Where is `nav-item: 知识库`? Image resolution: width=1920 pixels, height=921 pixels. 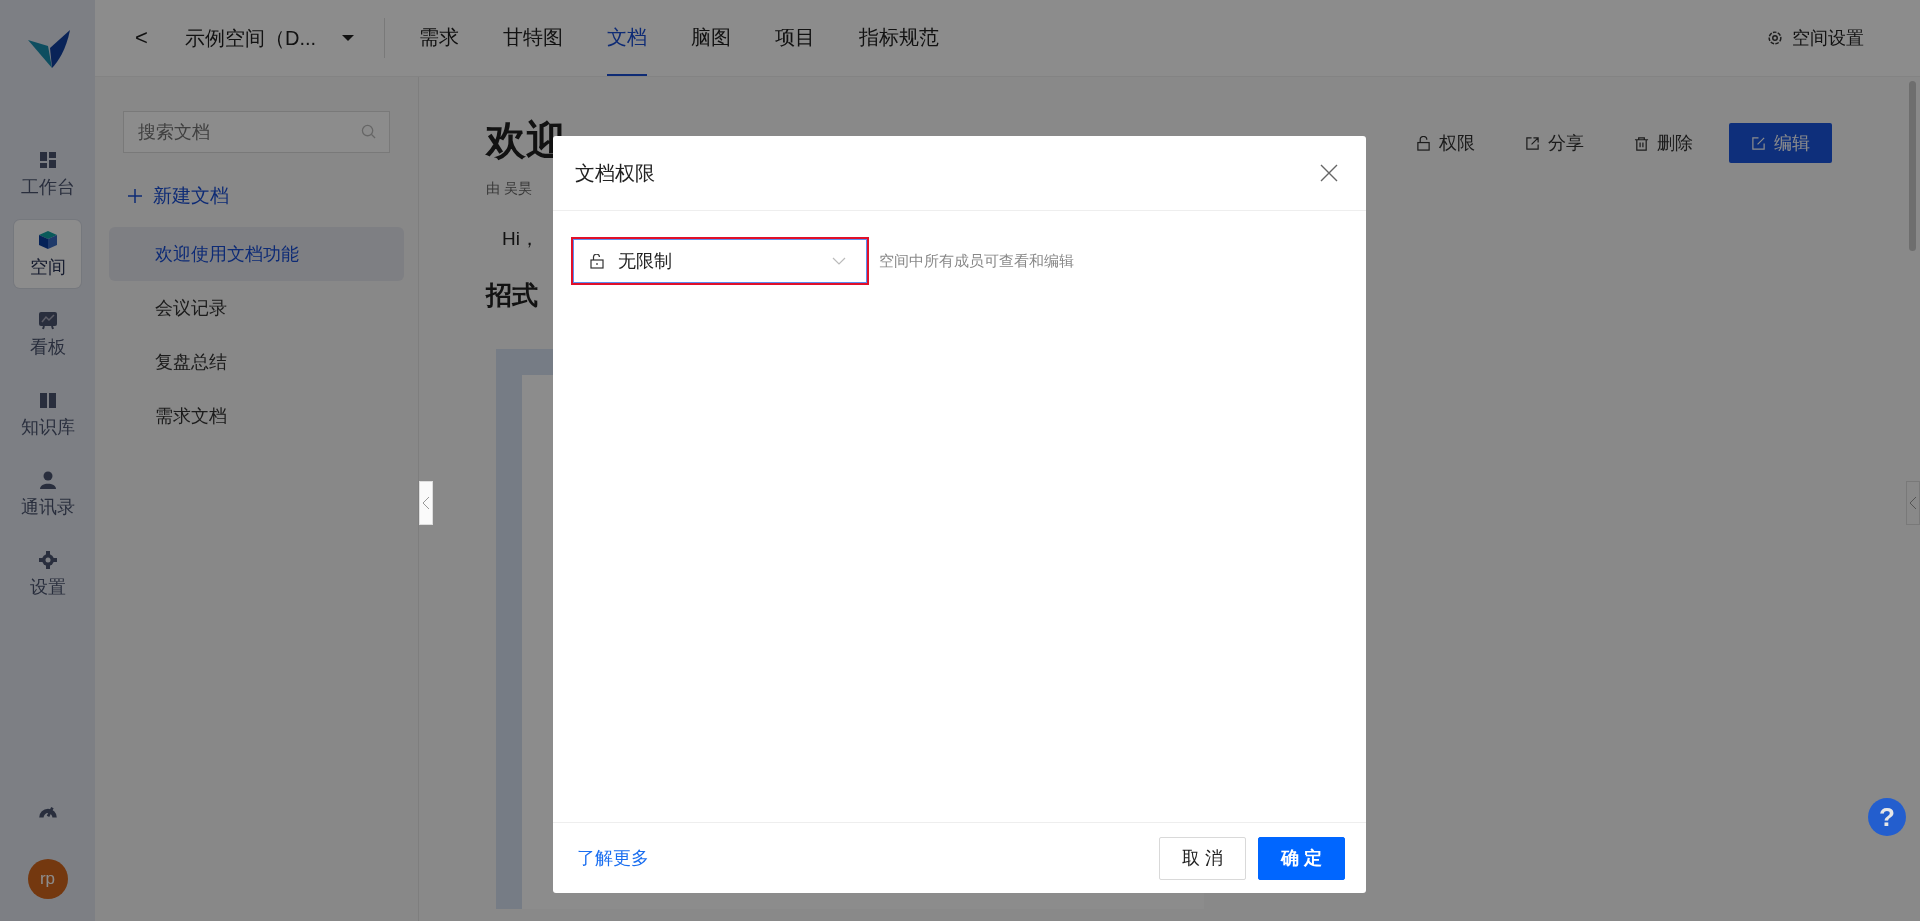
nav-item: 知识库 is located at coordinates (47, 414).